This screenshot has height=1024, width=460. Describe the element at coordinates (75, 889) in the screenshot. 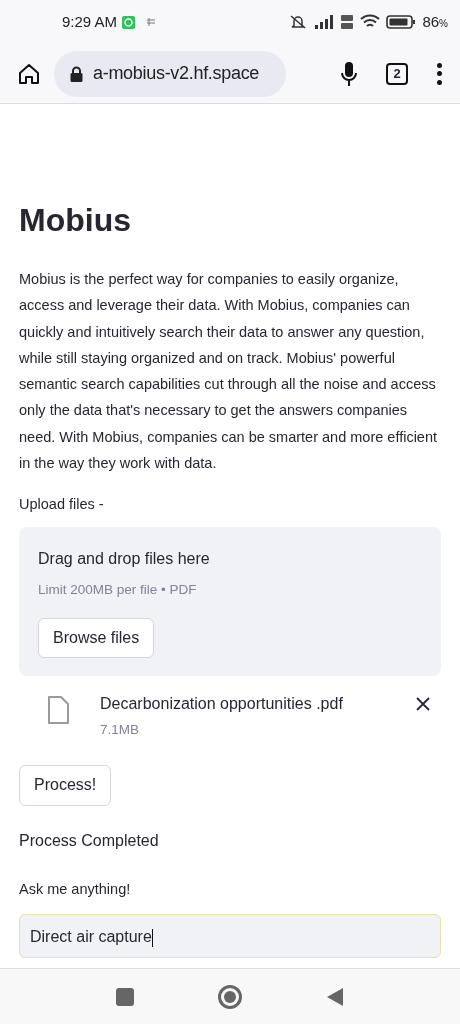

I see `question-label: Ask me anything!` at that location.